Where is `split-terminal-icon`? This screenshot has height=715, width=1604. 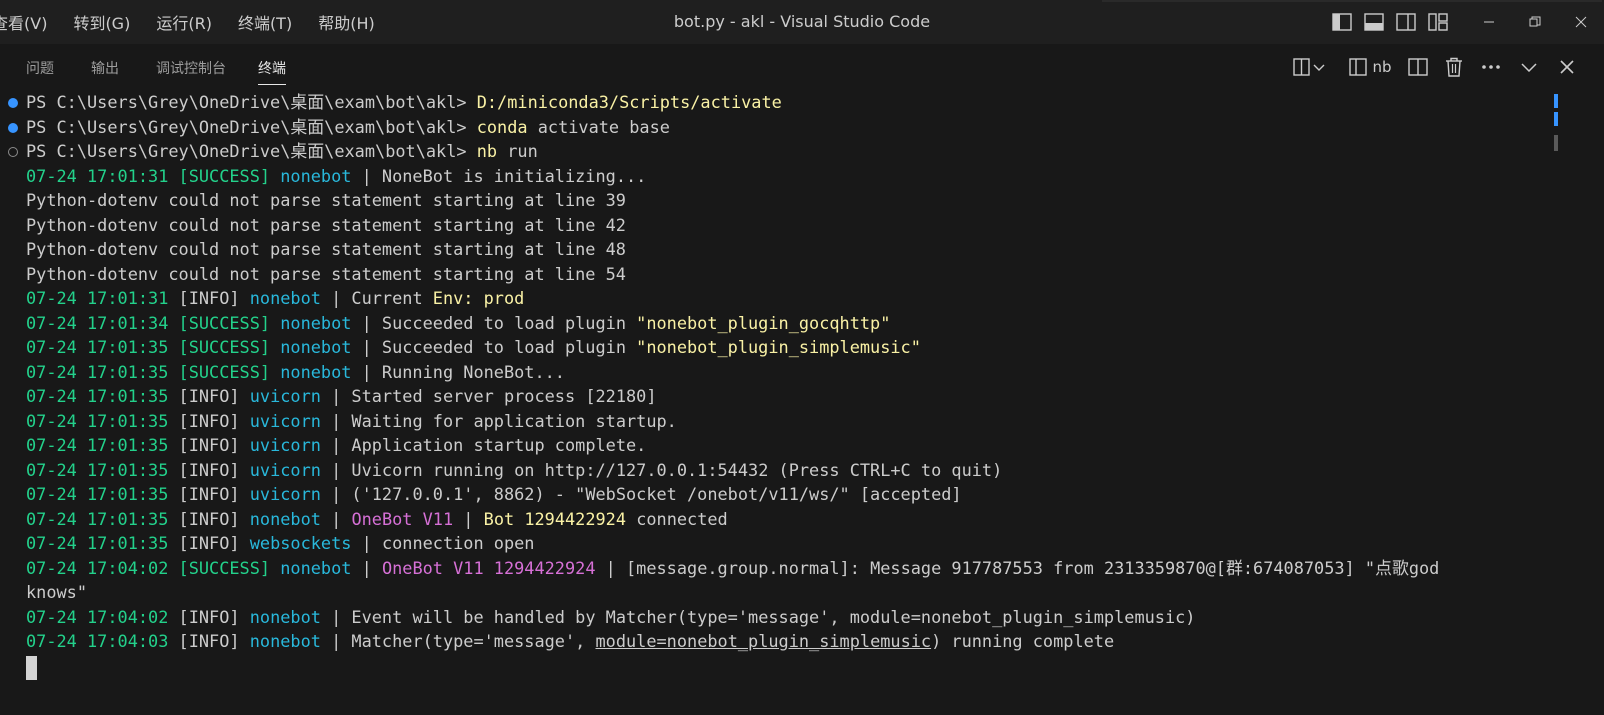
split-terminal-icon is located at coordinates (1301, 67).